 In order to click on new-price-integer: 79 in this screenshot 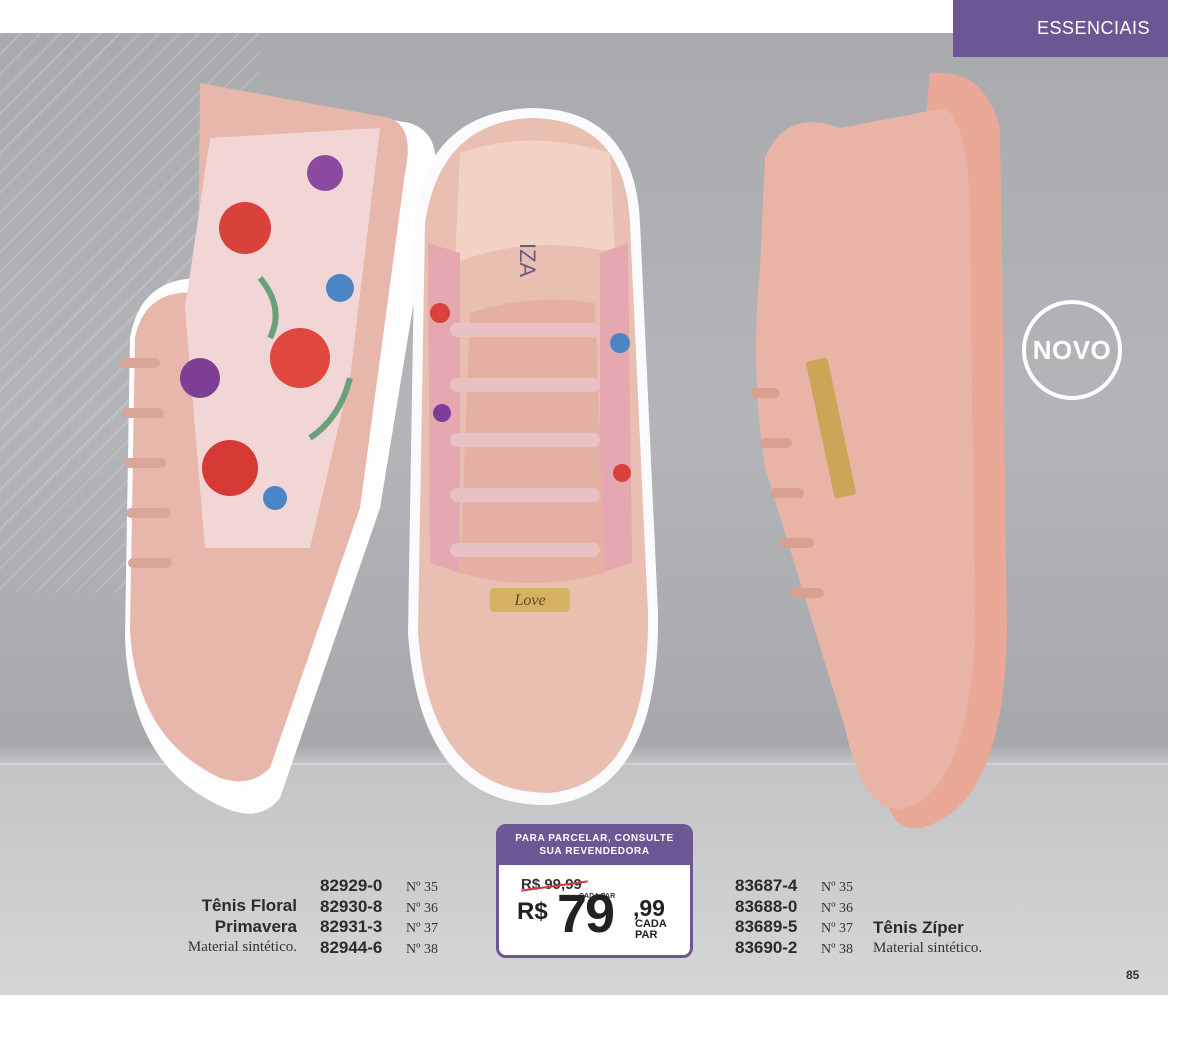, I will do `click(586, 914)`.